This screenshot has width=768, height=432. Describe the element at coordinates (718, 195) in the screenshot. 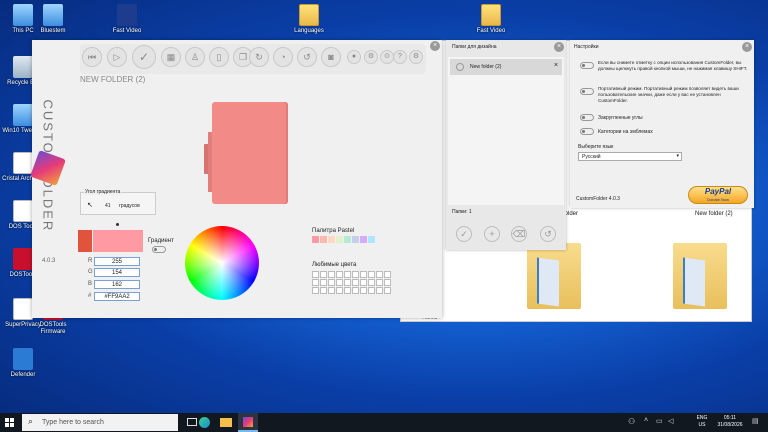

I see `paypal-button: PayPal Donate Now` at that location.